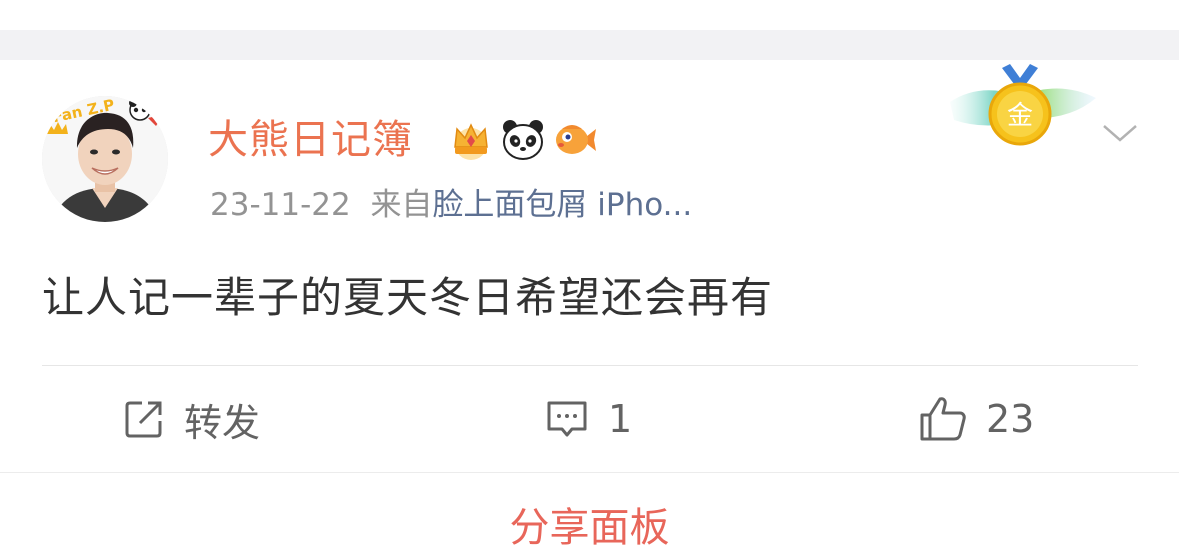 The width and height of the screenshot is (1179, 556). I want to click on crown-icon, so click(471, 140).